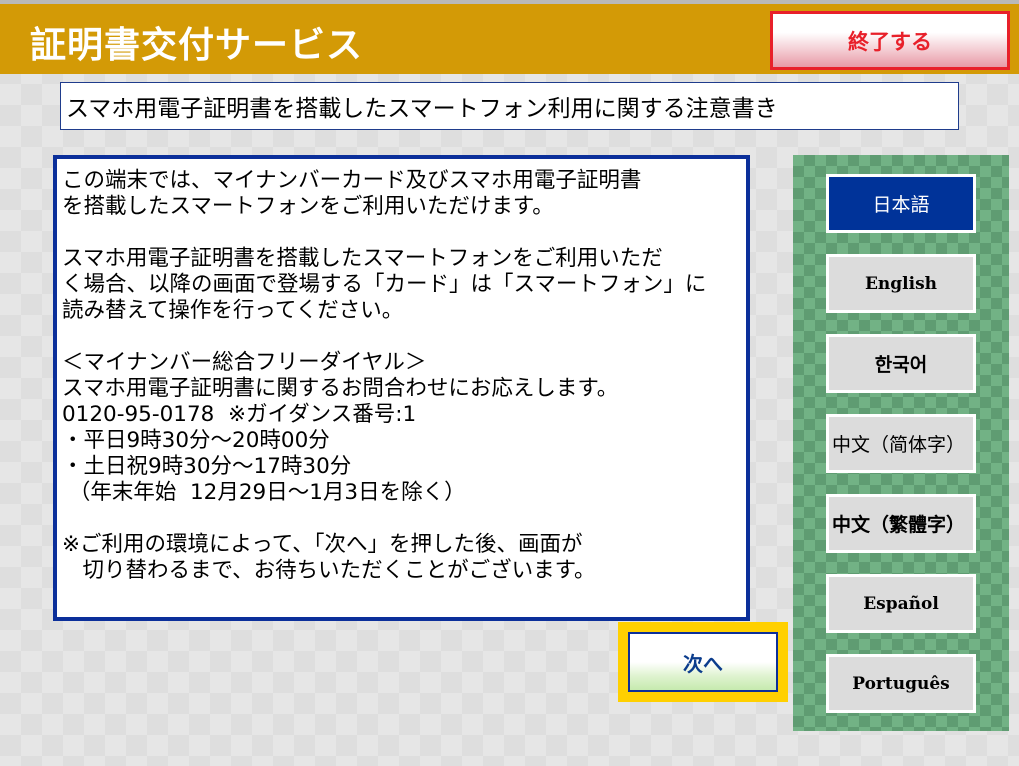 The width and height of the screenshot is (1019, 766). What do you see at coordinates (322, 544) in the screenshot?
I see `notice-line: ※ご利用の環境によって、「次へ」を押した後、画面が` at bounding box center [322, 544].